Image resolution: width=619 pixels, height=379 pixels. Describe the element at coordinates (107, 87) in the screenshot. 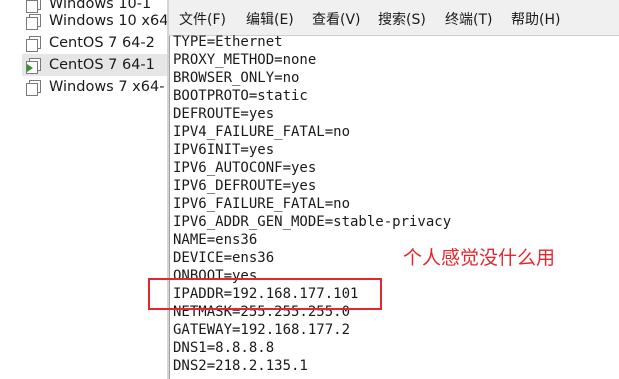

I see `vm-item-label: Windows 7 x64-` at that location.